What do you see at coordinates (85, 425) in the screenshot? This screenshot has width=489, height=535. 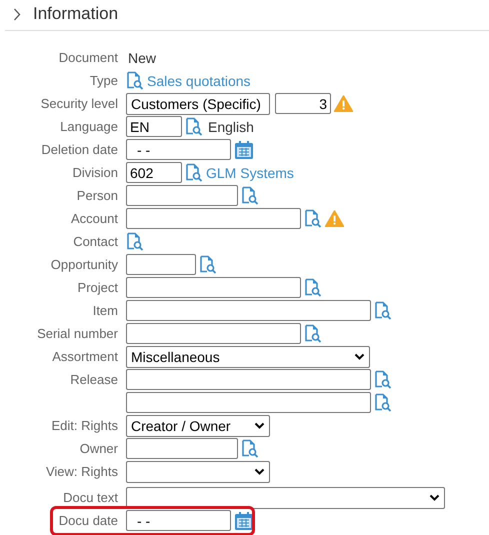 I see `field-label: Edit: Rights` at bounding box center [85, 425].